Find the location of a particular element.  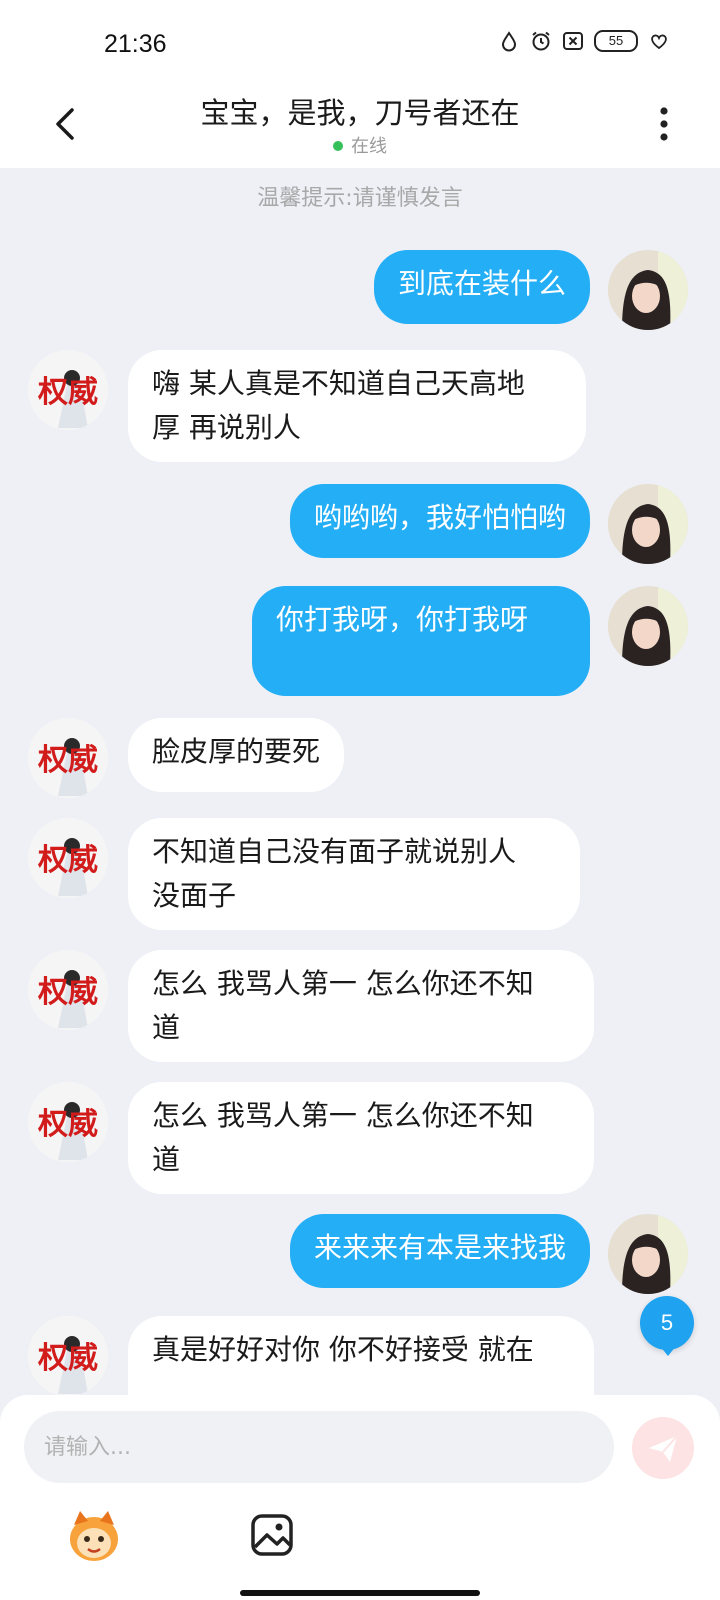

drop-icon is located at coordinates (509, 41).